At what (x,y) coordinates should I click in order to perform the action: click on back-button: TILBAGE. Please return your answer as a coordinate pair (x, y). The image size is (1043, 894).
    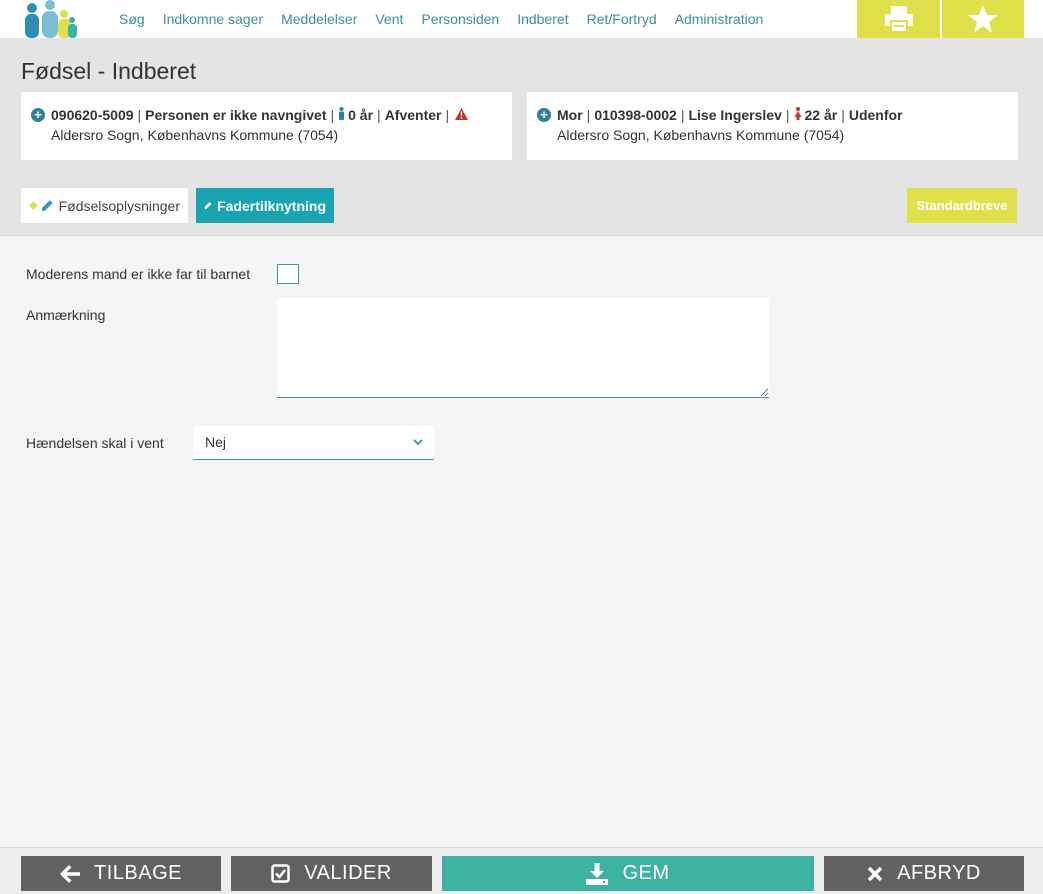
    Looking at the image, I should click on (121, 873).